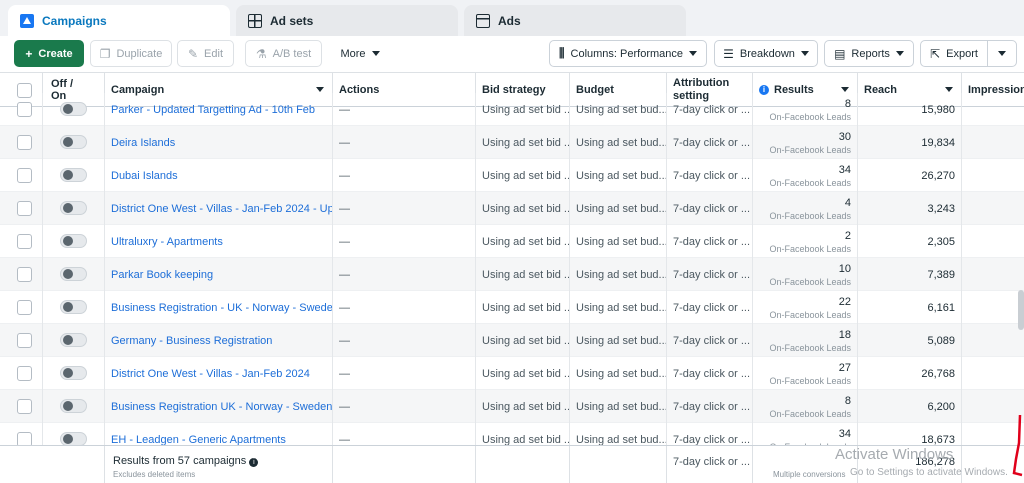 The height and width of the screenshot is (483, 1024). What do you see at coordinates (910, 208) in the screenshot?
I see `reach-cell: 3,243` at bounding box center [910, 208].